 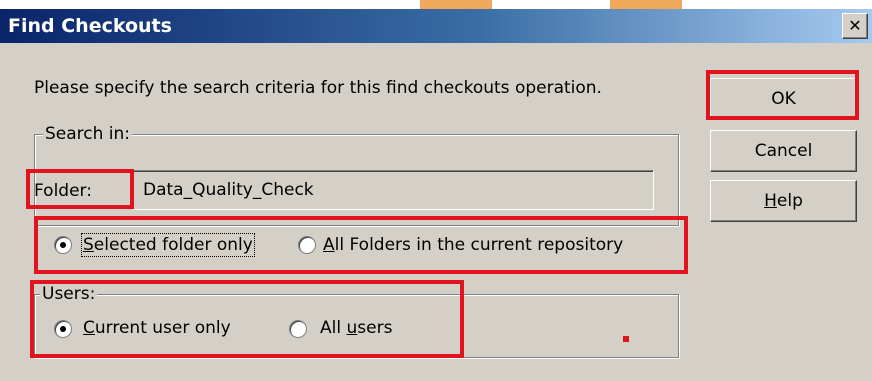 I want to click on search-in-legend: Search in:, so click(x=88, y=134).